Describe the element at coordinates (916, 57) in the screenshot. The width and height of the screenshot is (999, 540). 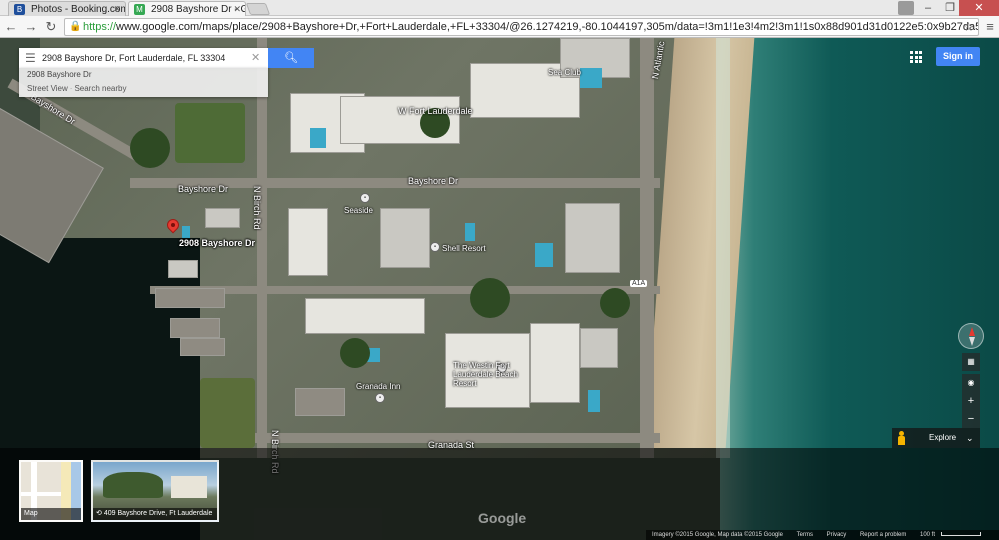
I see `apps-grid-icon` at that location.